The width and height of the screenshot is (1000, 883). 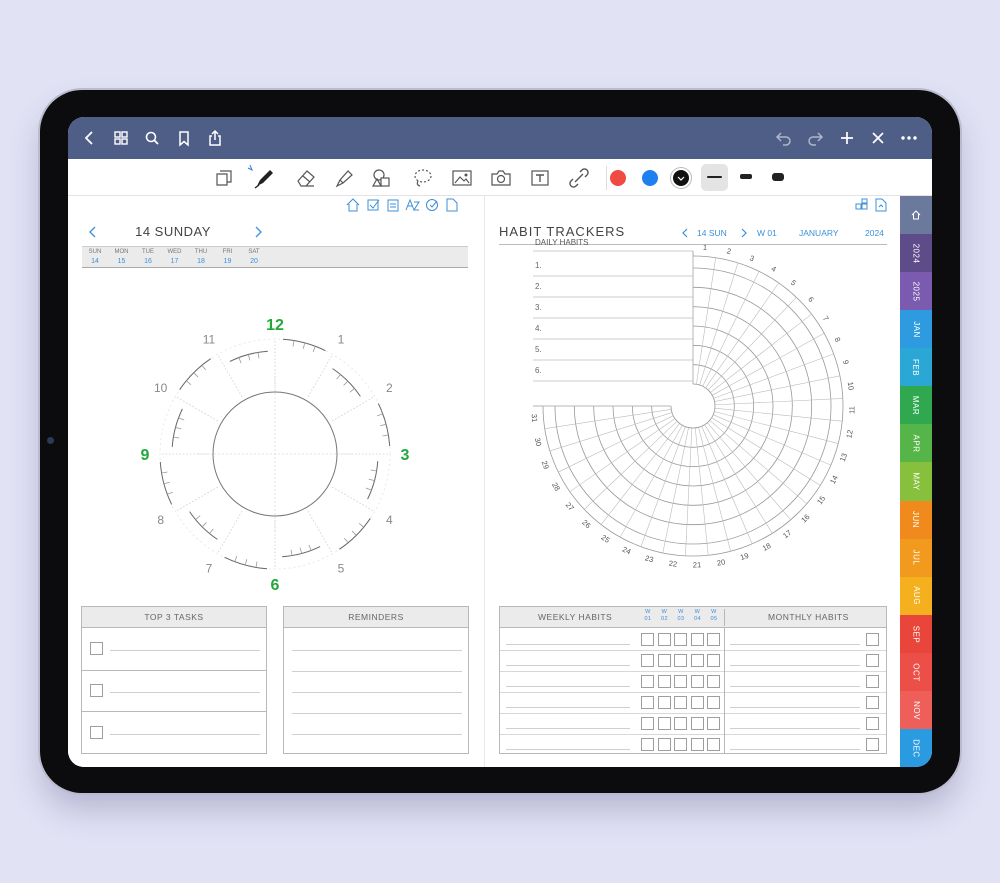 I want to click on nav-month: JANUARY, so click(x=819, y=233).